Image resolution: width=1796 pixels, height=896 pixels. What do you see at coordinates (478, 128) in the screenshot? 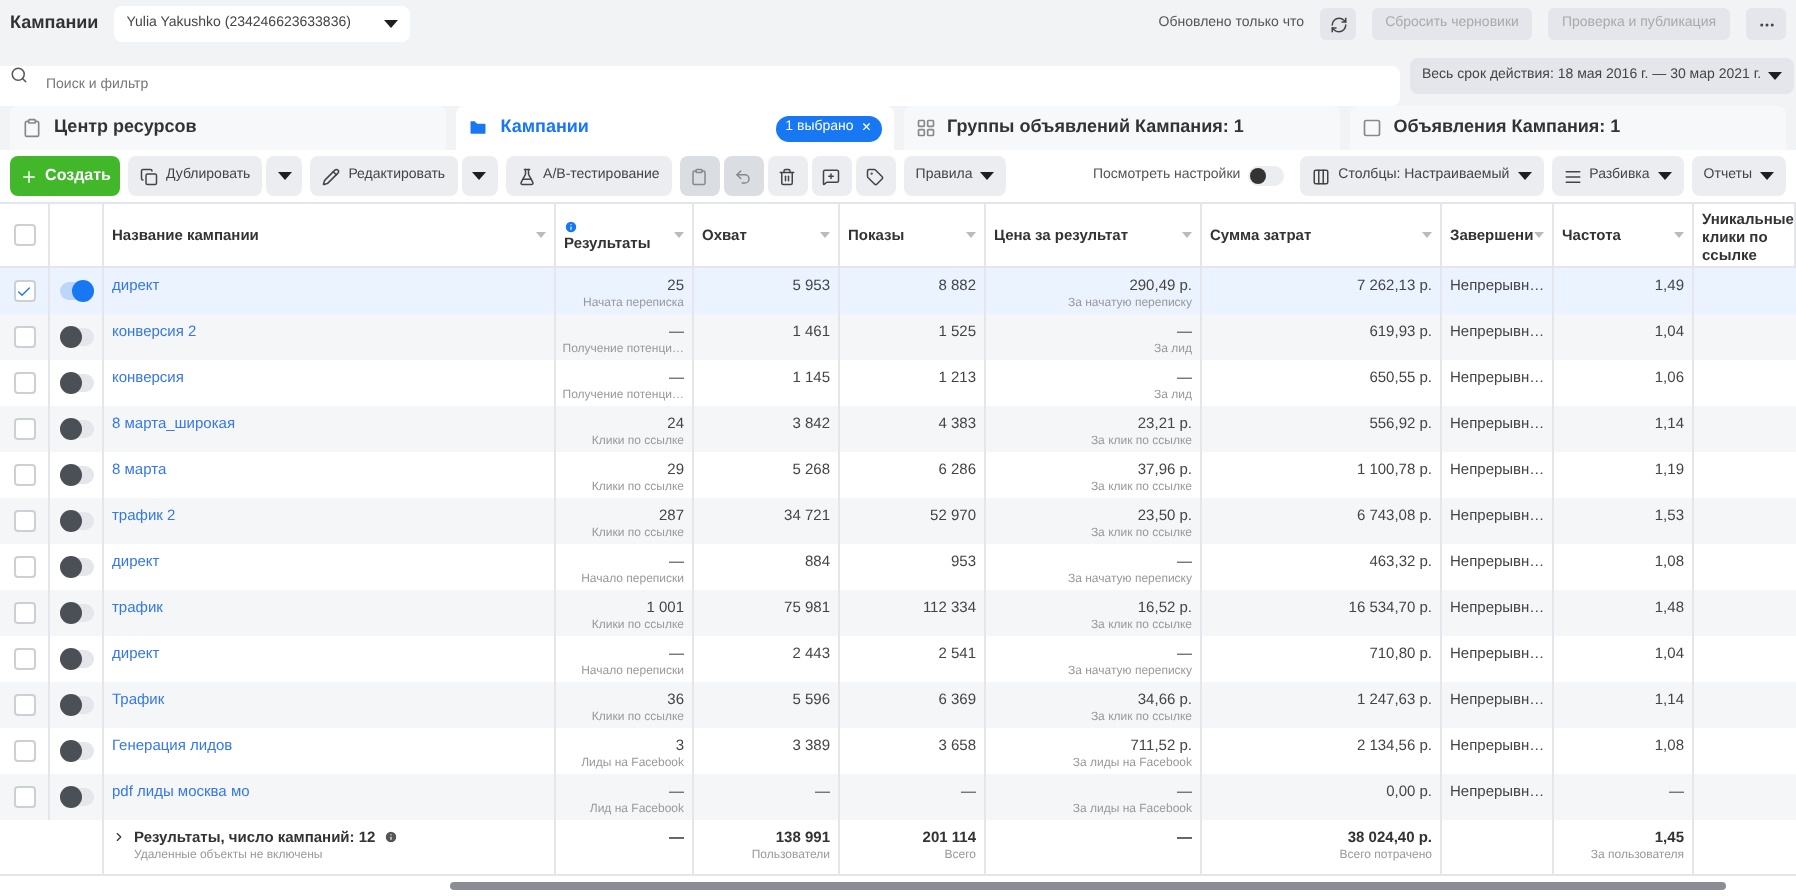
I see `folder-icon` at bounding box center [478, 128].